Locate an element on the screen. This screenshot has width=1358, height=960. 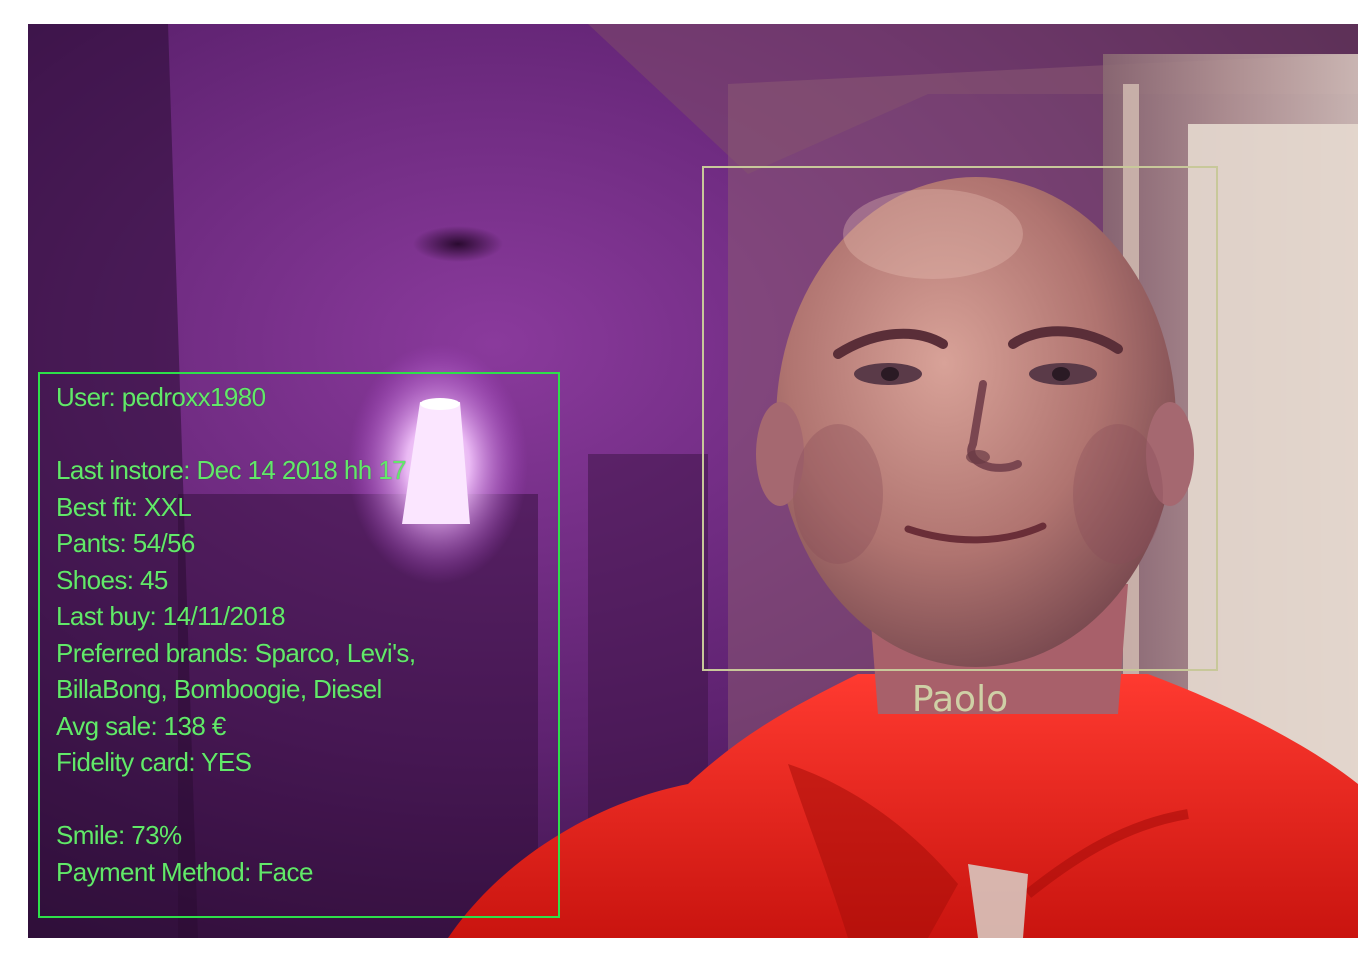
last-buy-field: Last buy: 14/11/2018 is located at coordinates (171, 616).